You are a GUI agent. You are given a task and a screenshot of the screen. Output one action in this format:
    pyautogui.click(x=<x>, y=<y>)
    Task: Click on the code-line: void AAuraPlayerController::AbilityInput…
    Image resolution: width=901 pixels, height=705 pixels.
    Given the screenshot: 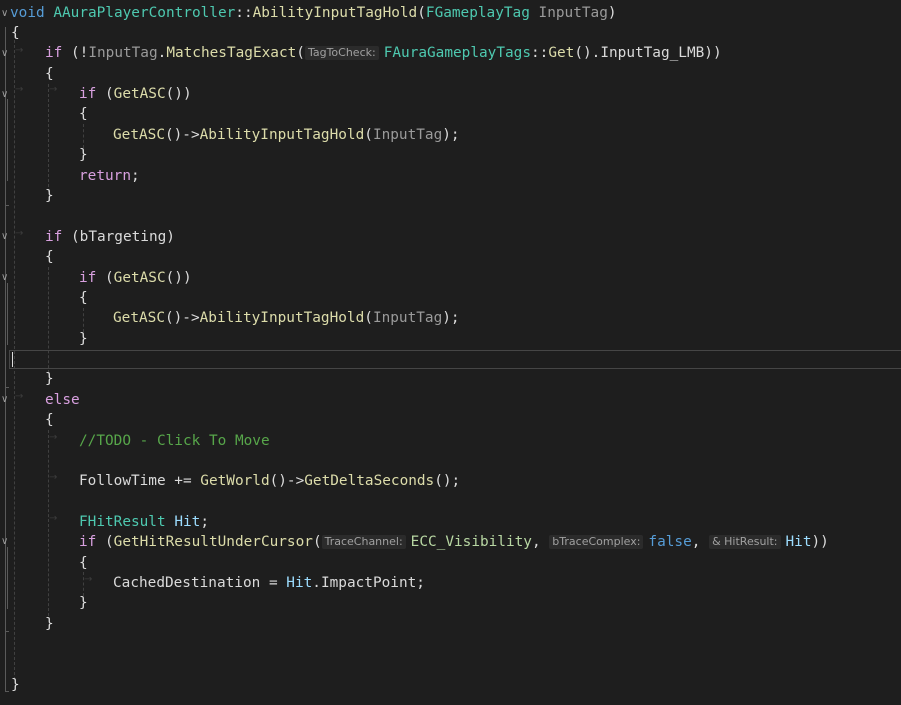 What is the action you would take?
    pyautogui.click(x=450, y=13)
    